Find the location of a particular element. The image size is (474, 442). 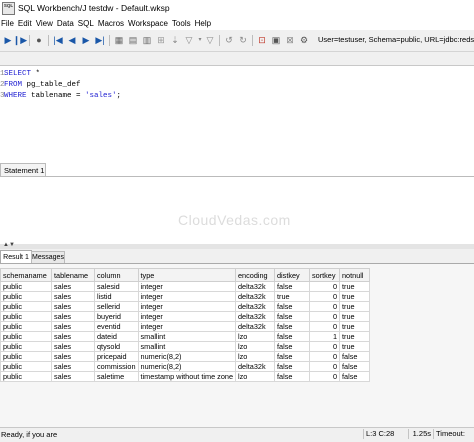

grid-icon: ▦ is located at coordinates (119, 40).